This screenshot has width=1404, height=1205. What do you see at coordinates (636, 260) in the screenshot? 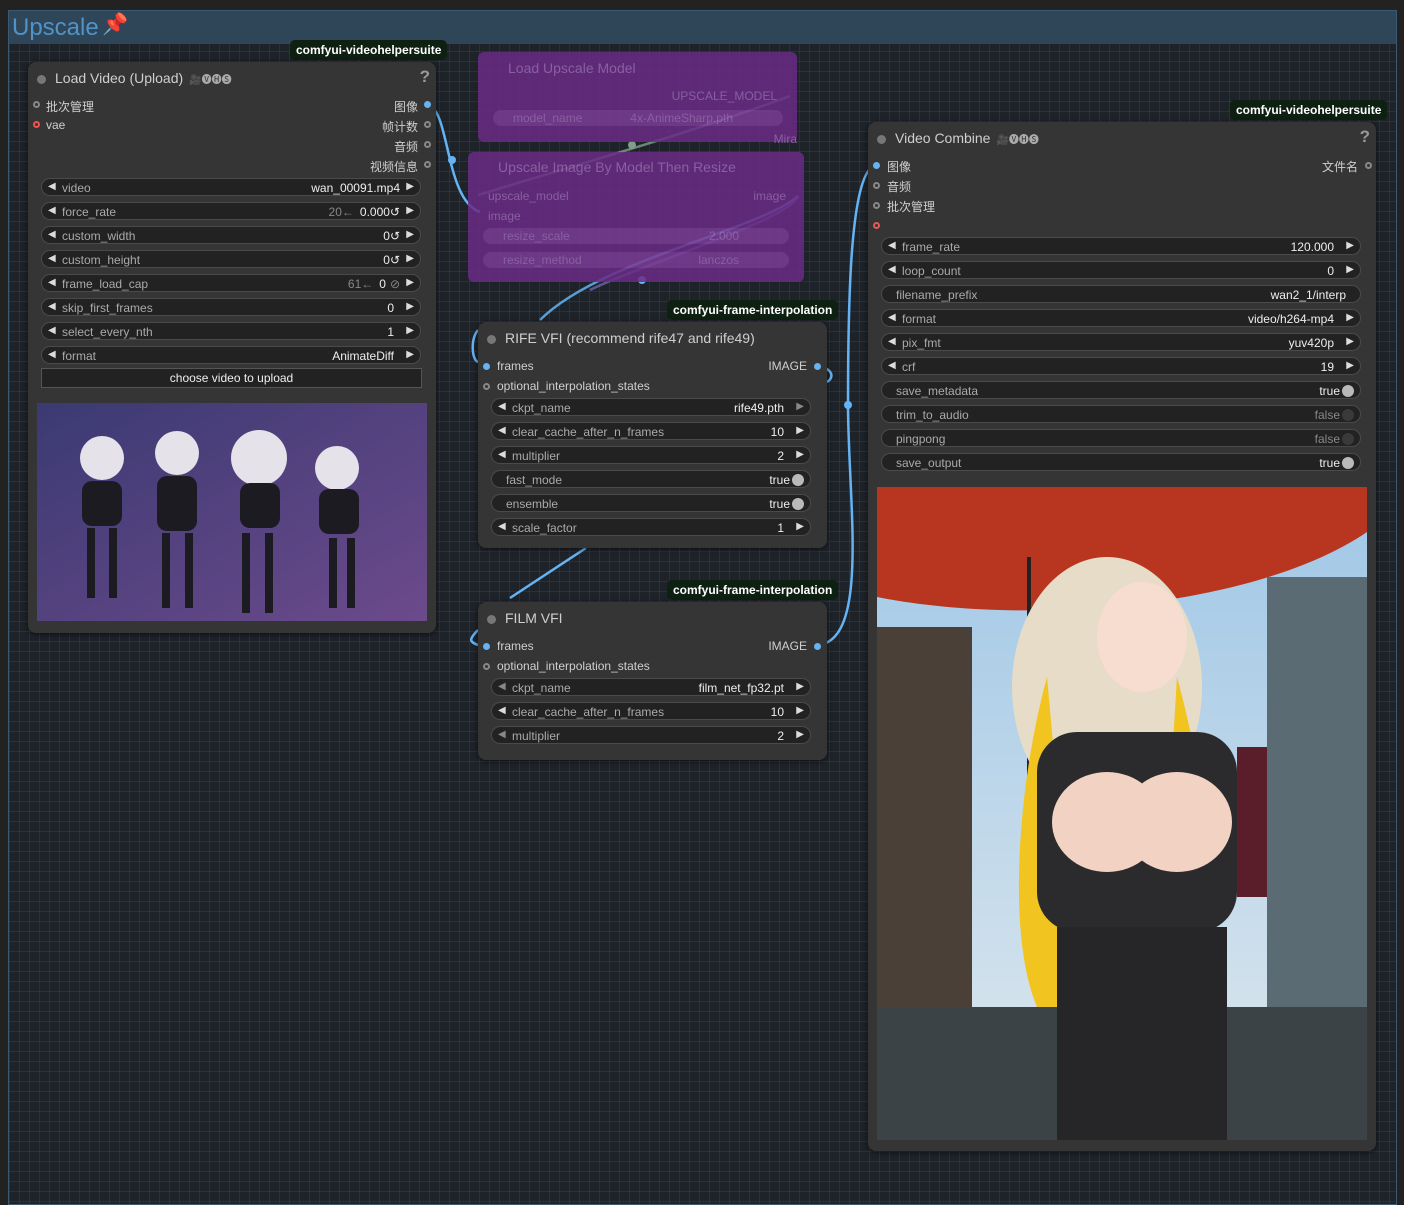
I see `resize-method-widget: resize_method lanczos` at bounding box center [636, 260].